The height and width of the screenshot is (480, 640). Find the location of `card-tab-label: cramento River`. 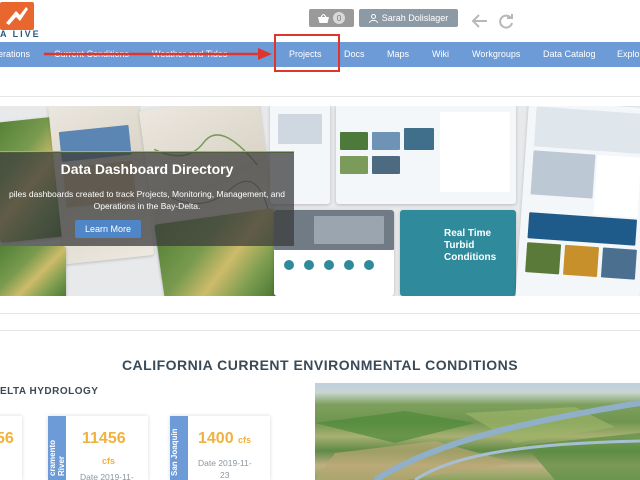

card-tab-label: cramento River is located at coordinates (57, 448).